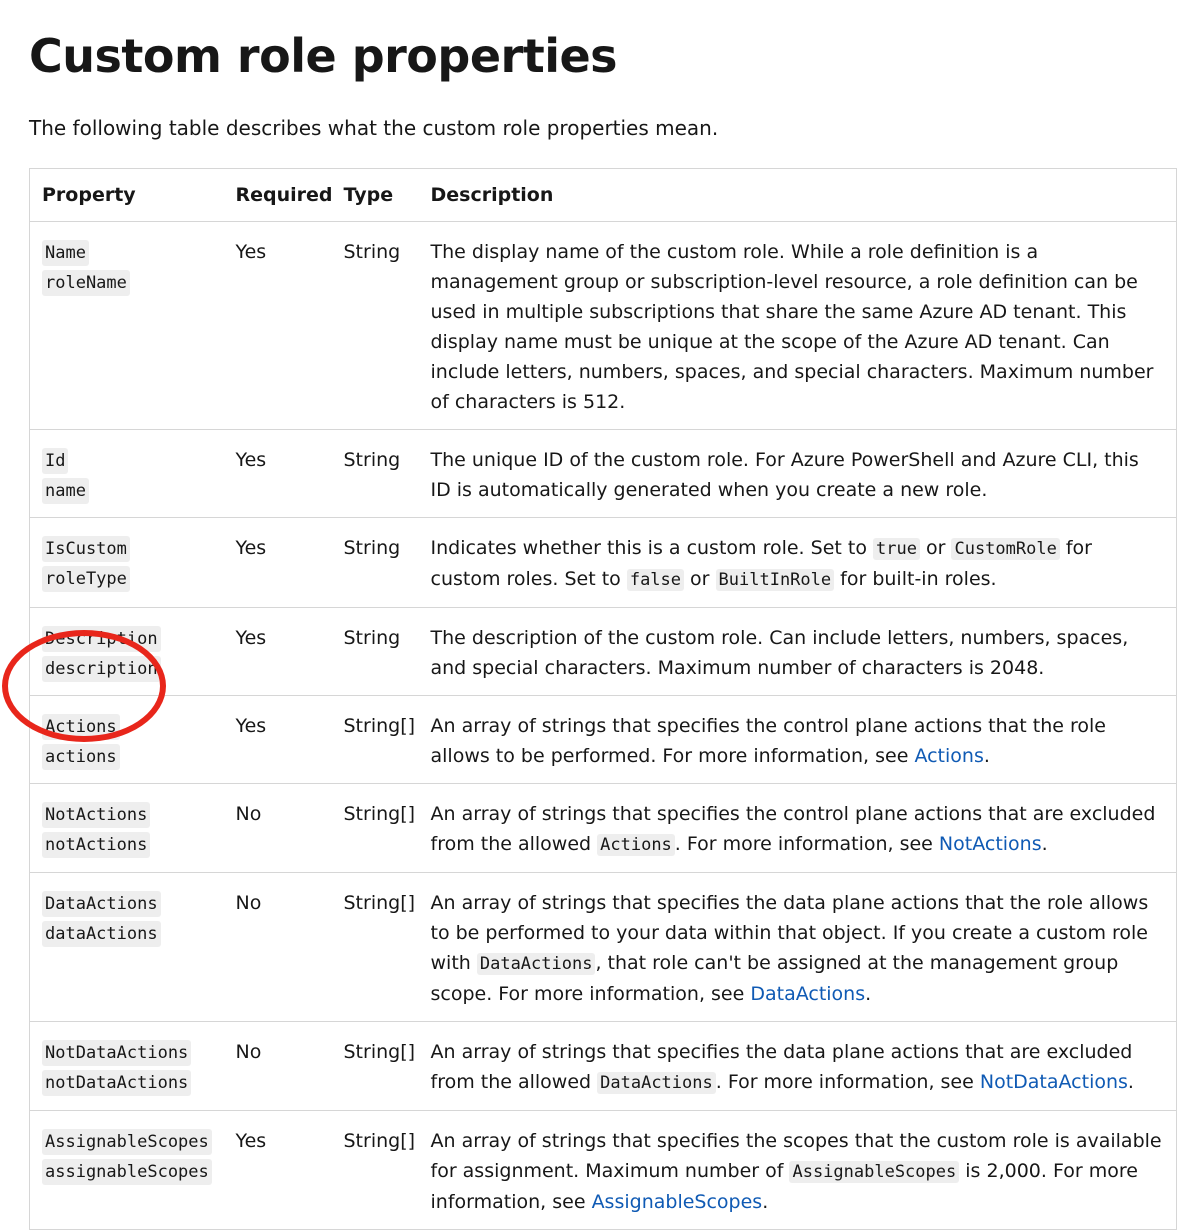 The image size is (1200, 1230). I want to click on property-json-name: dataActions, so click(101, 934).